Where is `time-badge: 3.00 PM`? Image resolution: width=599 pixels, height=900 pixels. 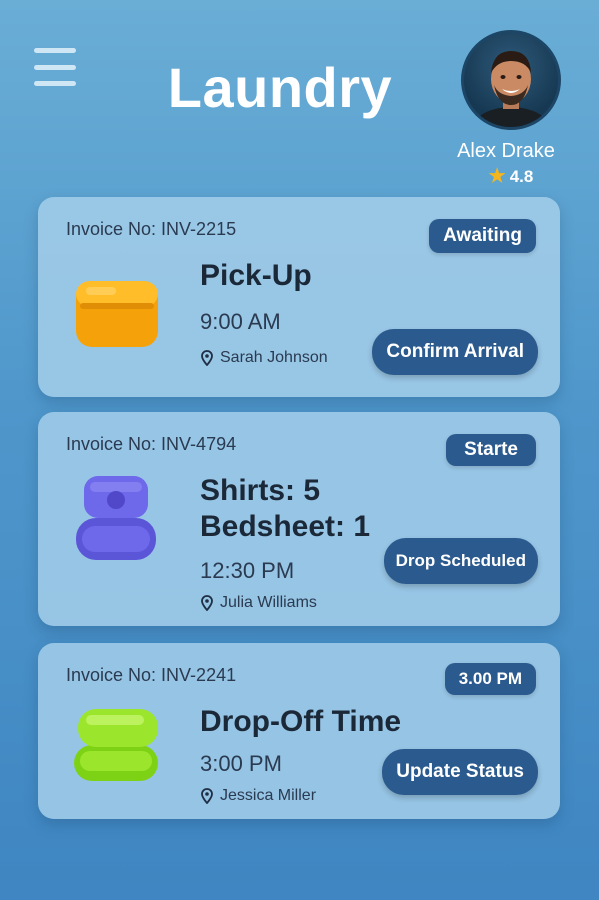 time-badge: 3.00 PM is located at coordinates (490, 679).